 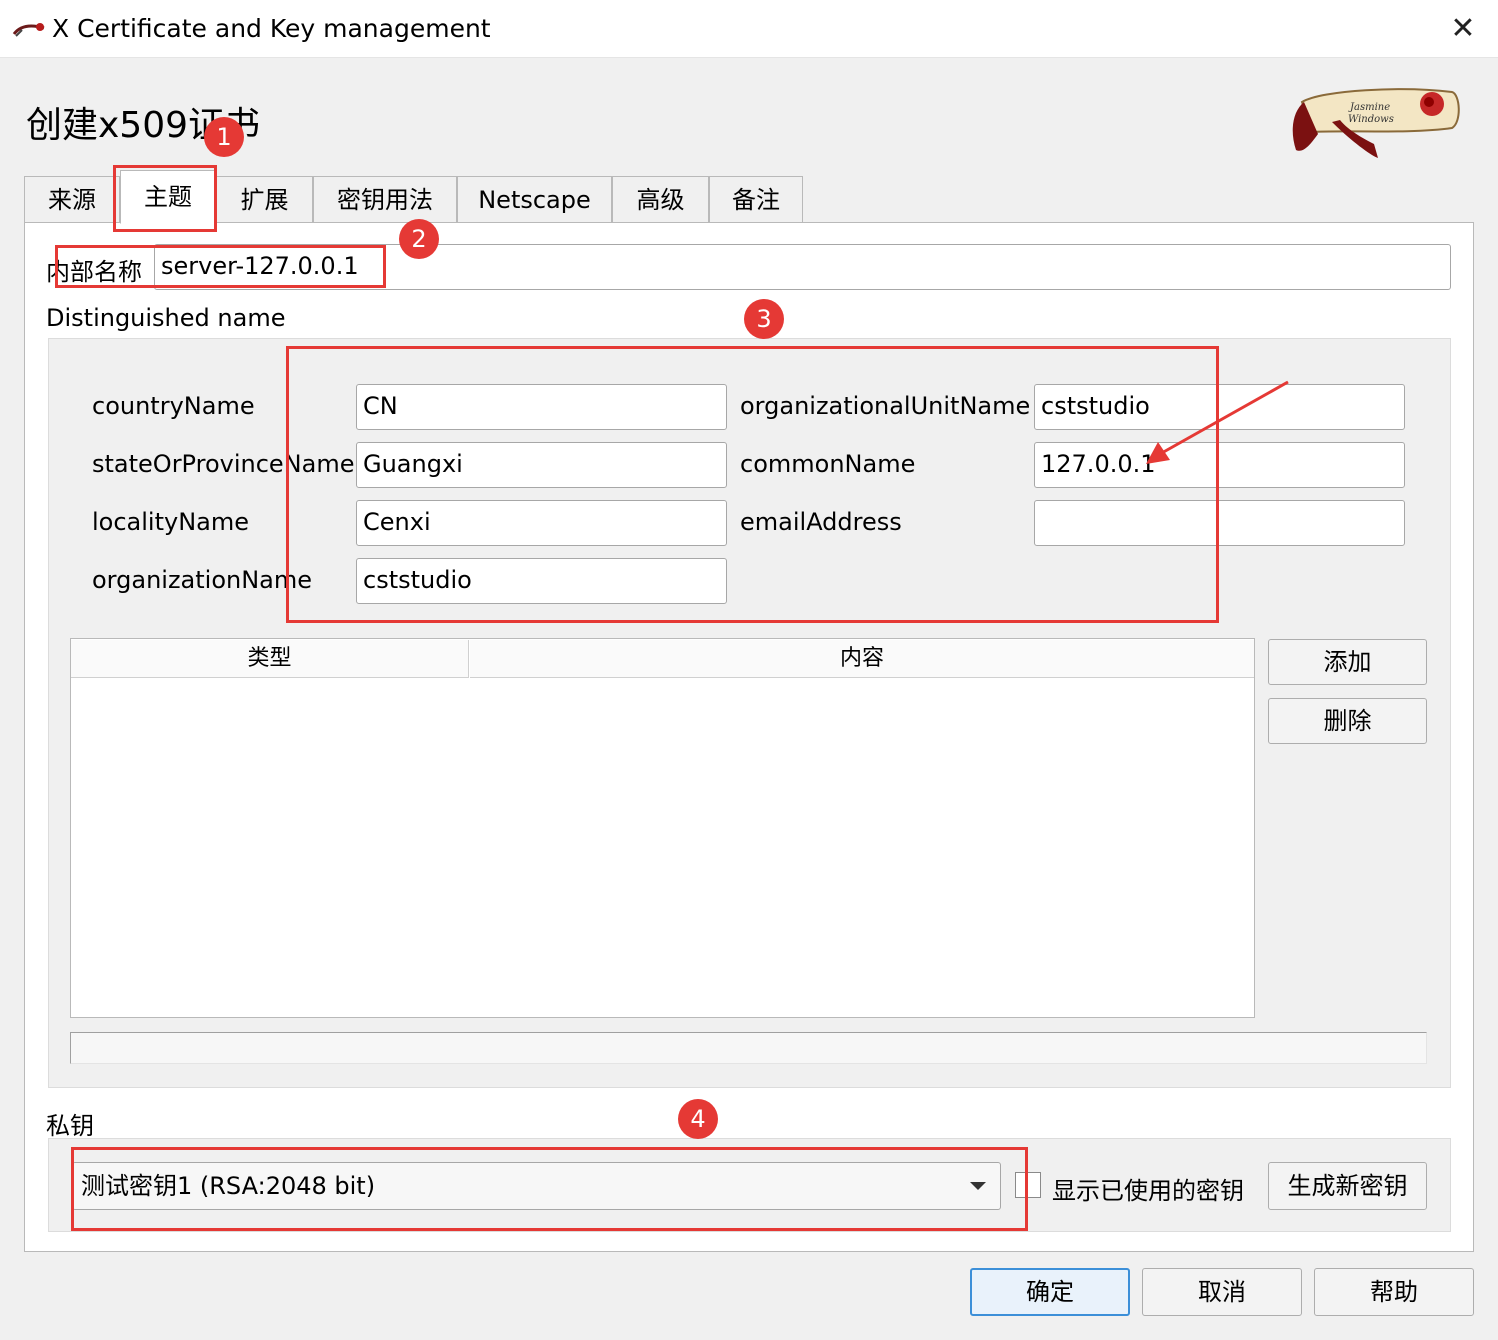 I want to click on dn-title: Distinguished name, so click(x=166, y=318).